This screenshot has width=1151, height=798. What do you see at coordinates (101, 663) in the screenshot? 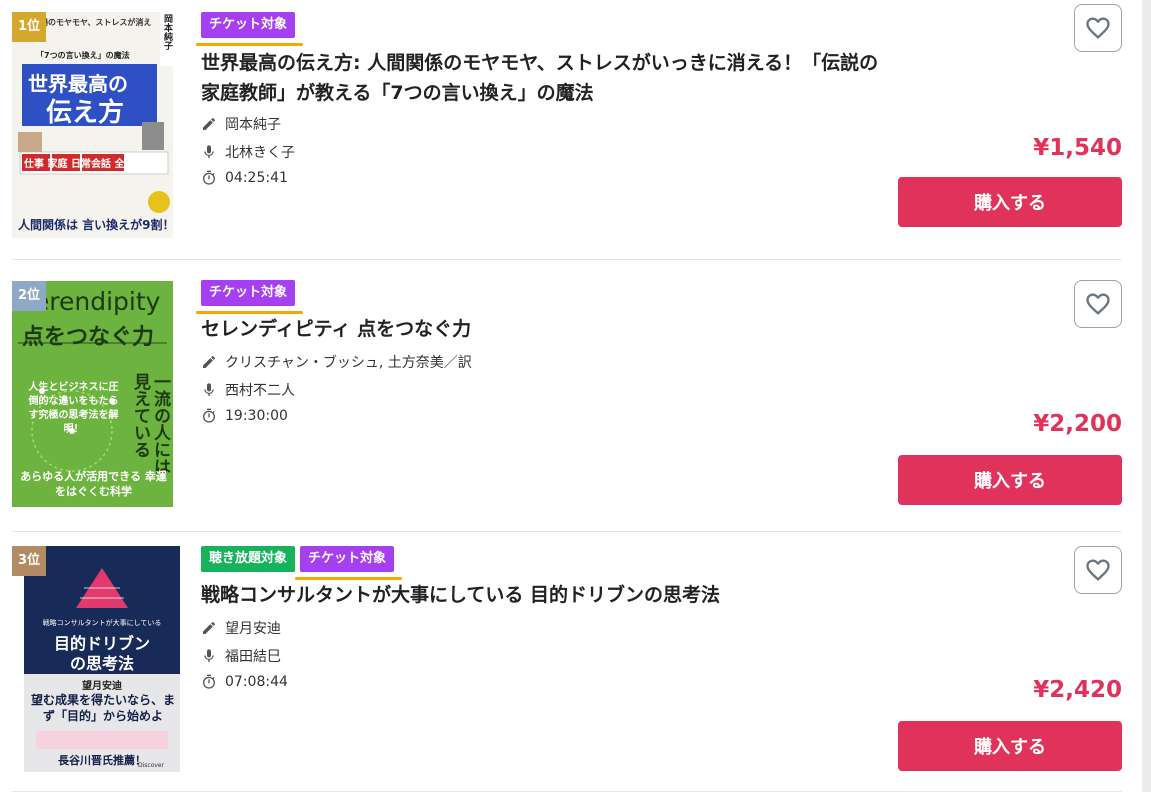
I see `cover-title-line2: の思考法` at bounding box center [101, 663].